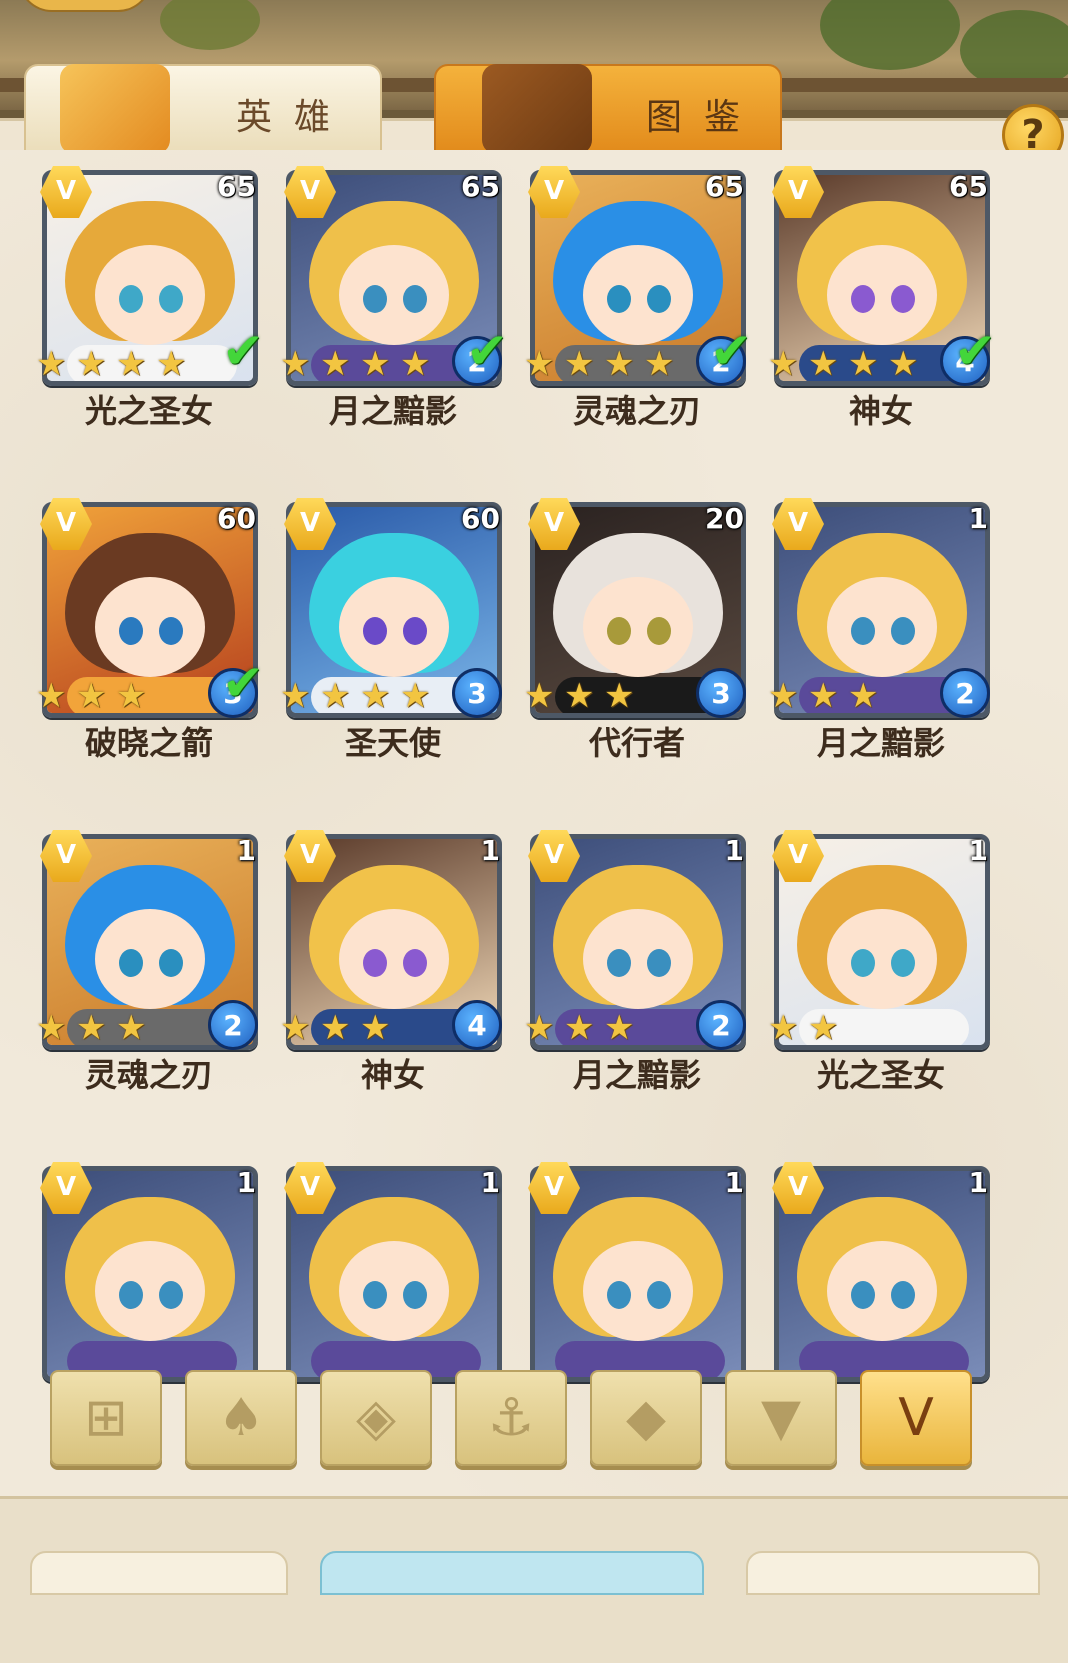 The image size is (1068, 1663). I want to click on hero-level: 20, so click(724, 518).